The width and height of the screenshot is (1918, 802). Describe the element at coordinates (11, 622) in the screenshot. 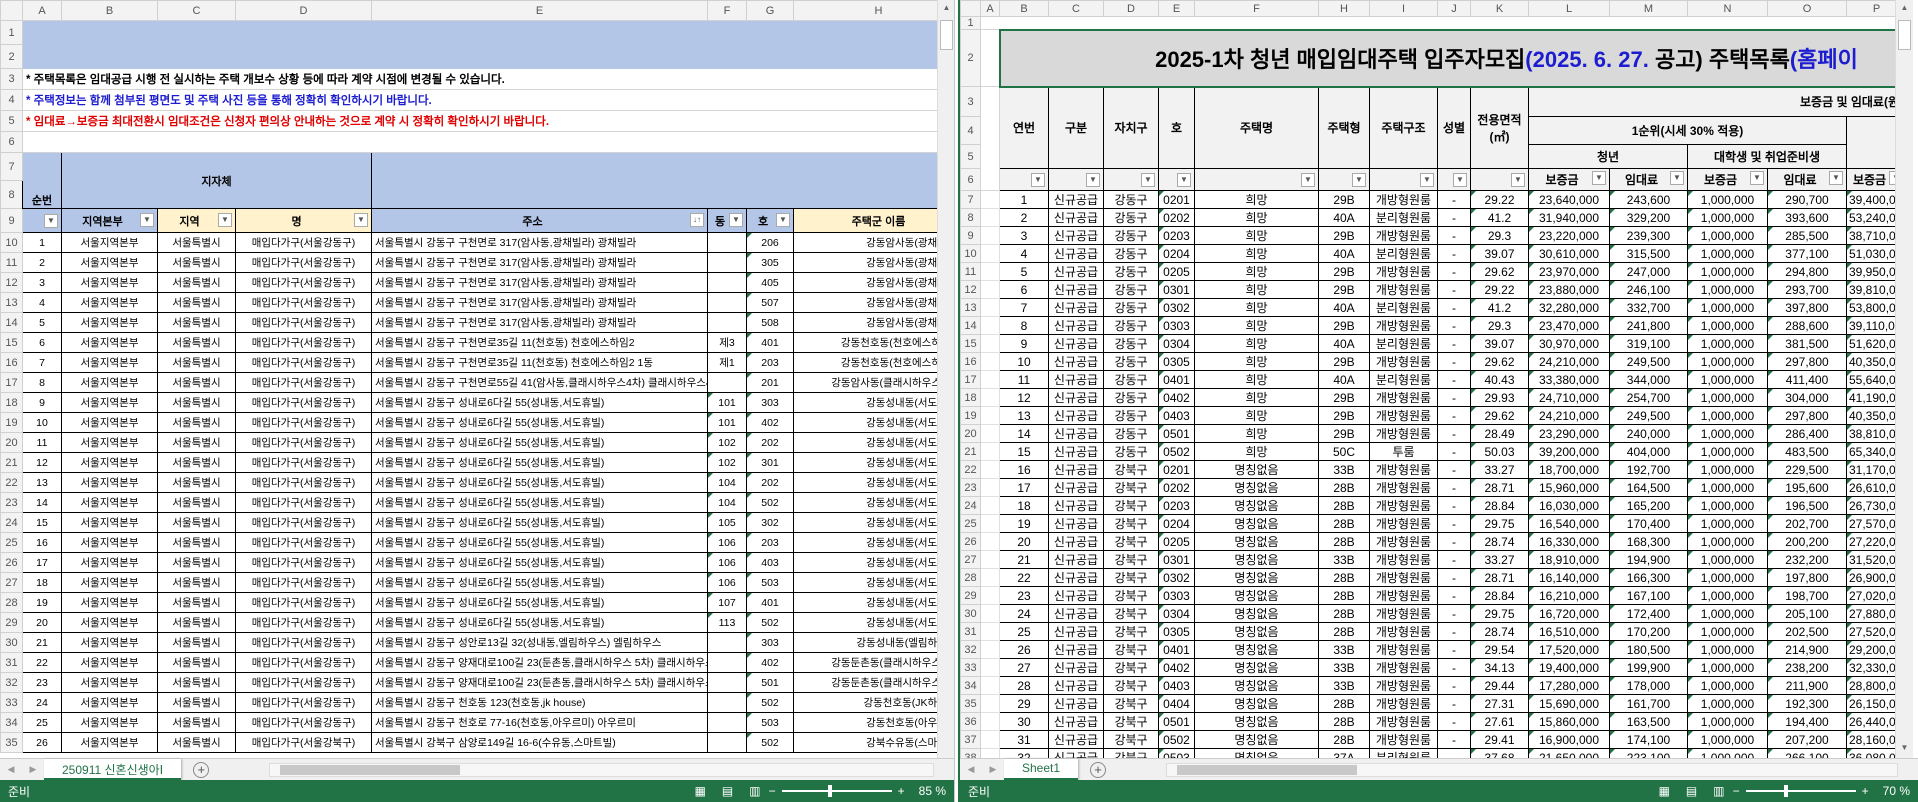

I see `row-header: 29` at that location.